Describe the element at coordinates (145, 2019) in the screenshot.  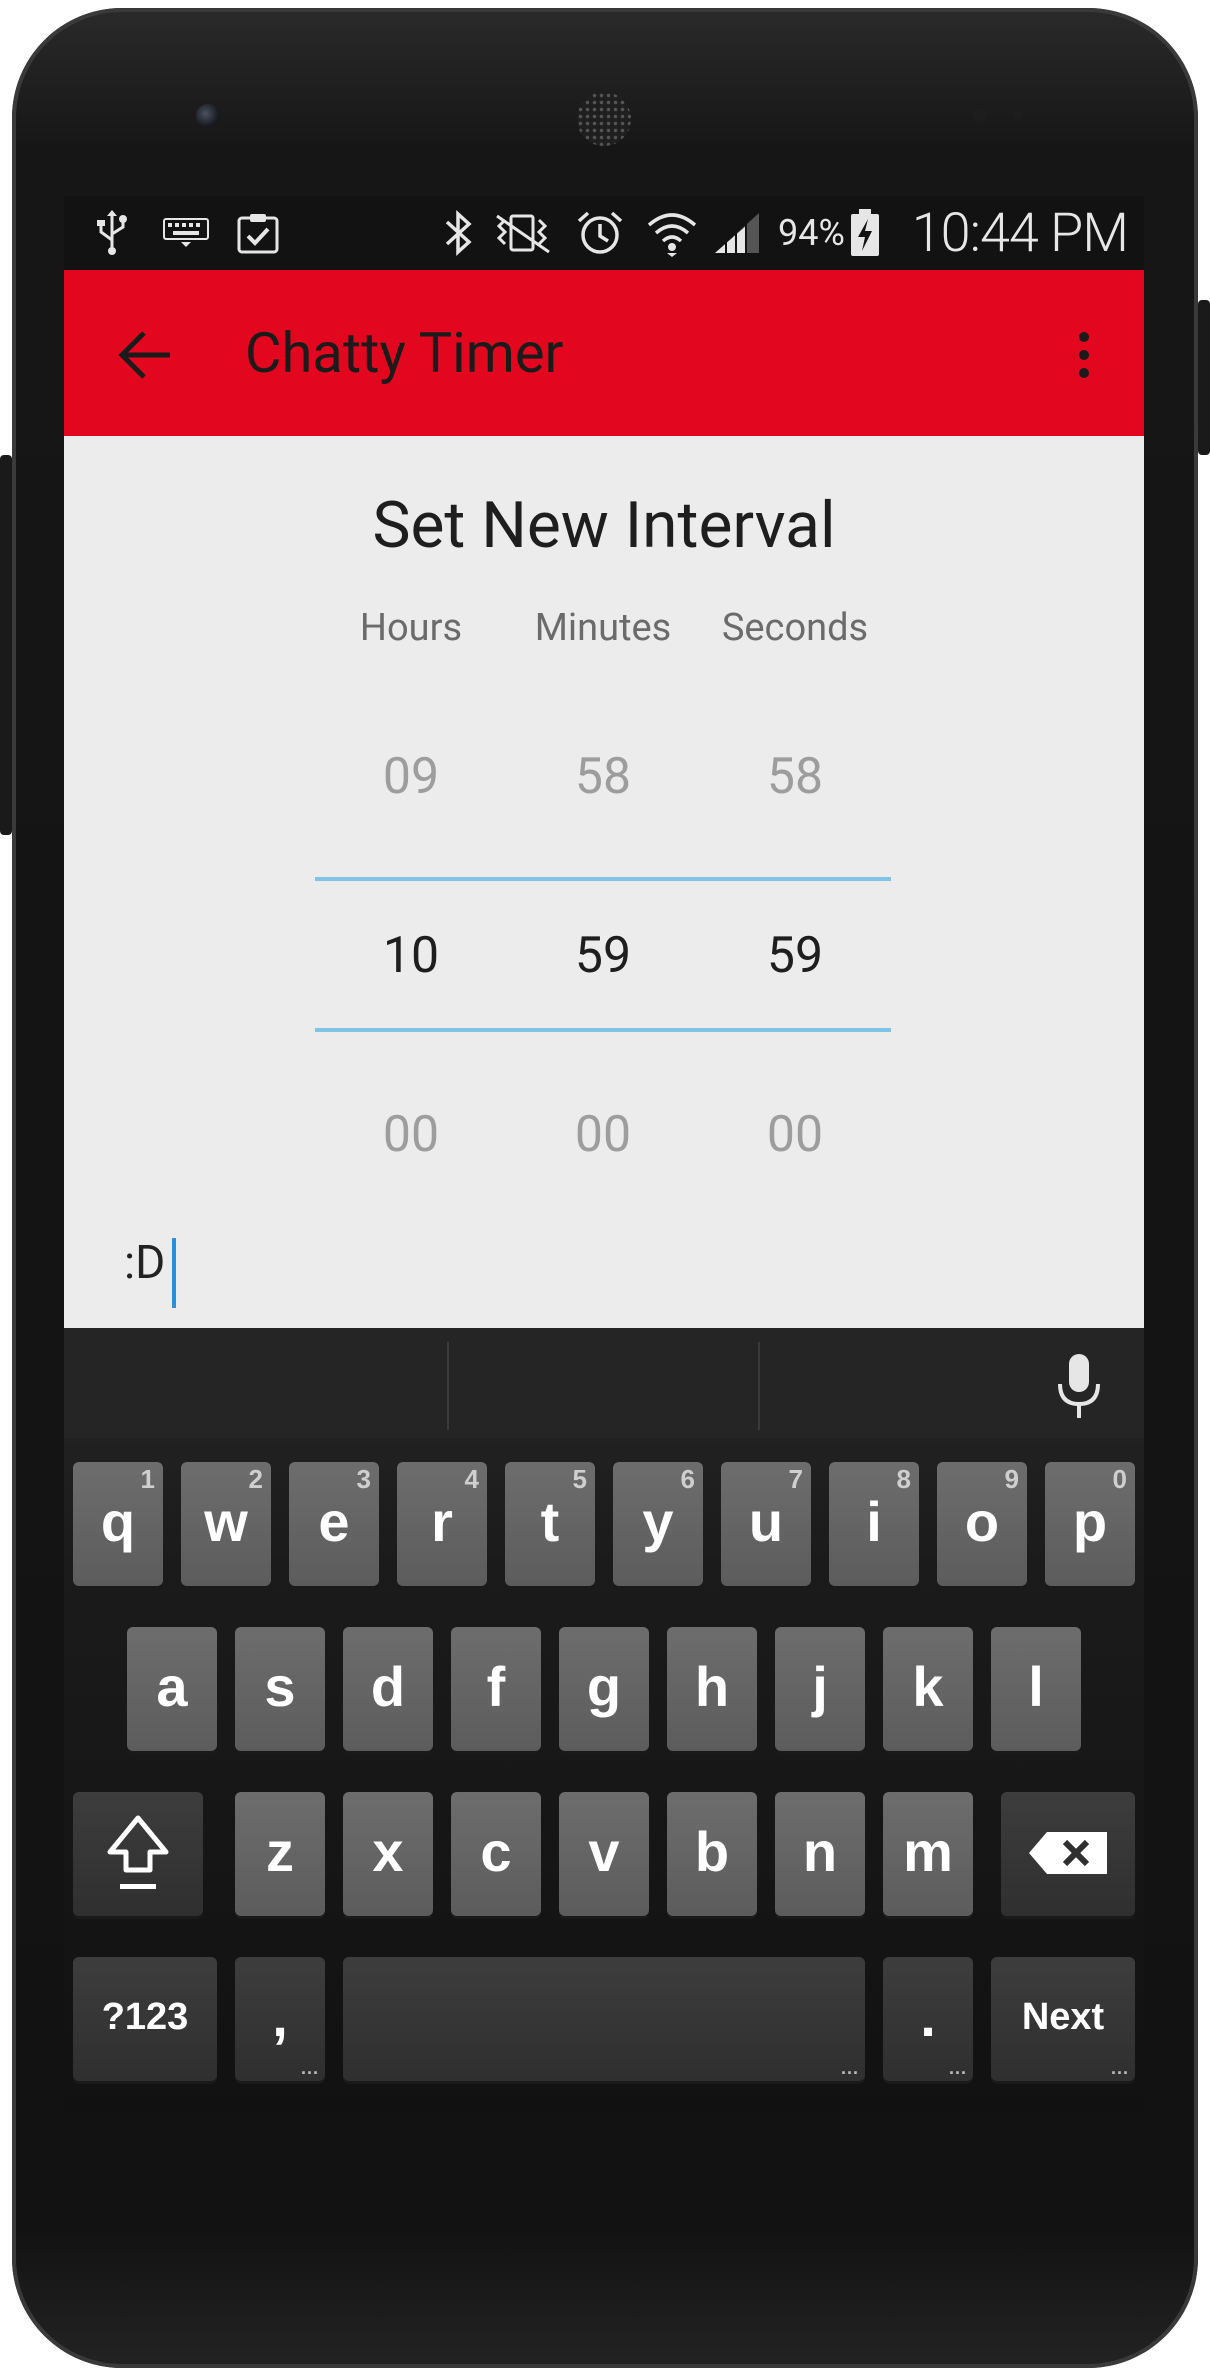
I see `symbols-key: ?123` at that location.